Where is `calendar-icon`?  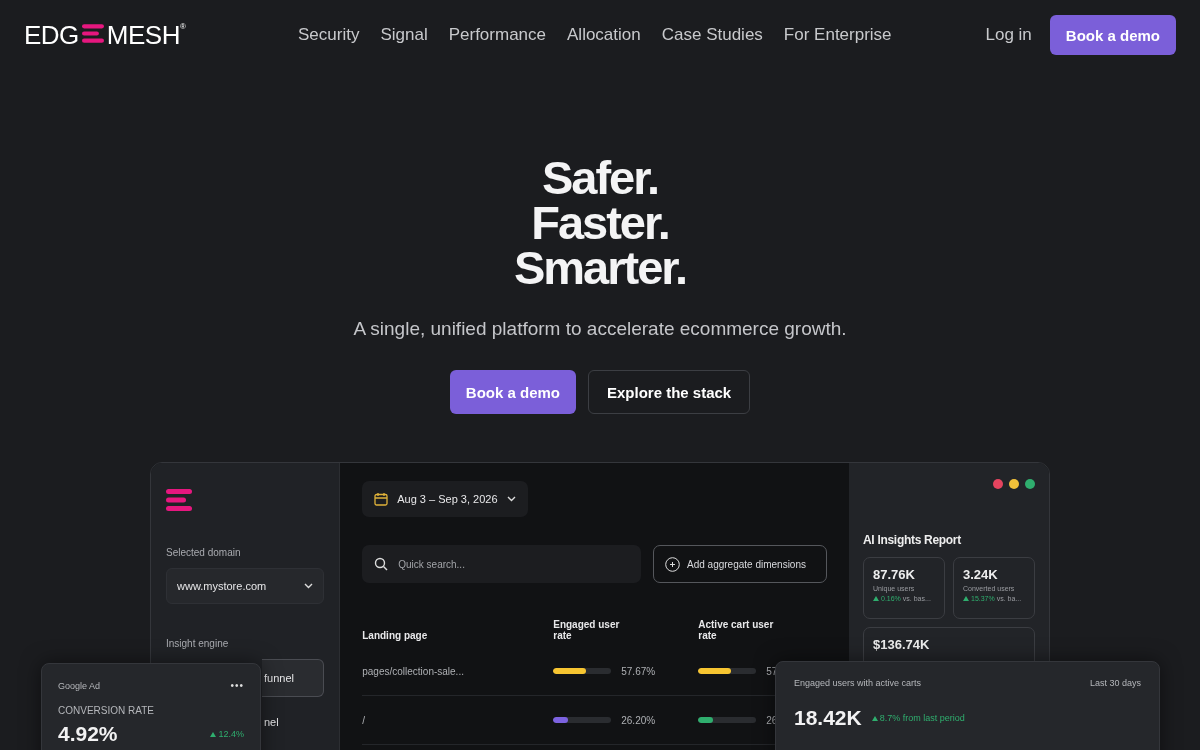
calendar-icon is located at coordinates (381, 499).